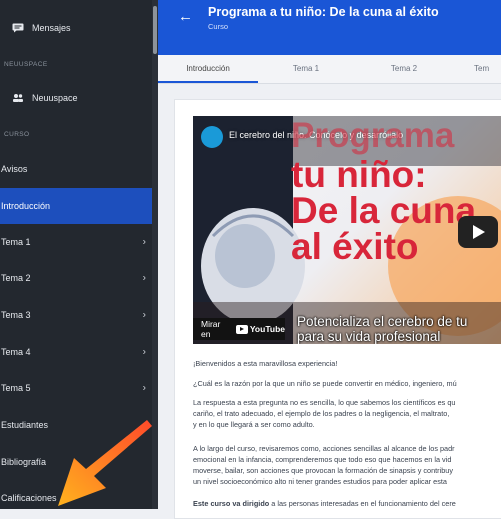  I want to click on scrollbar-thumb, so click(155, 30).